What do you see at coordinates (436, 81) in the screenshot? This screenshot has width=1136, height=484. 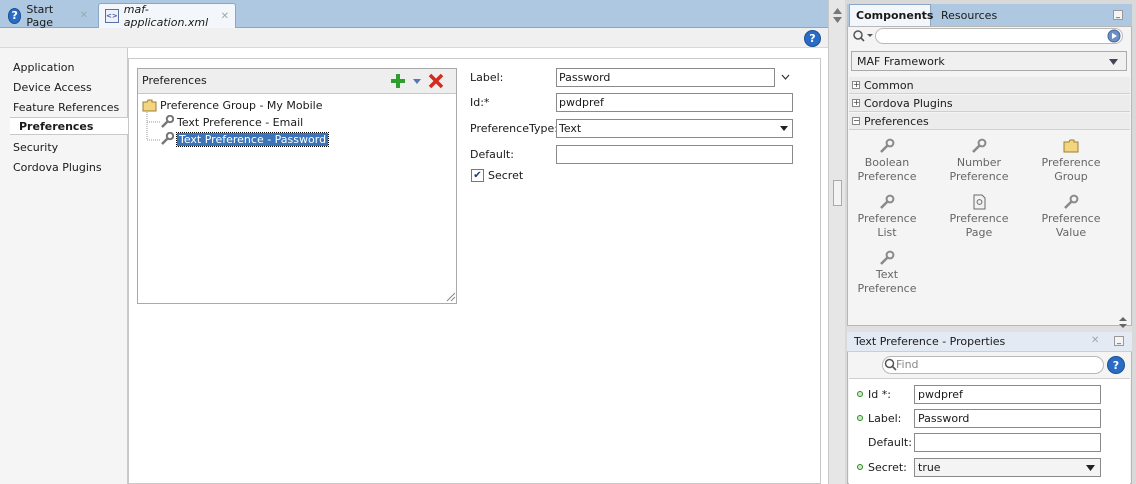 I see `delete-icon` at bounding box center [436, 81].